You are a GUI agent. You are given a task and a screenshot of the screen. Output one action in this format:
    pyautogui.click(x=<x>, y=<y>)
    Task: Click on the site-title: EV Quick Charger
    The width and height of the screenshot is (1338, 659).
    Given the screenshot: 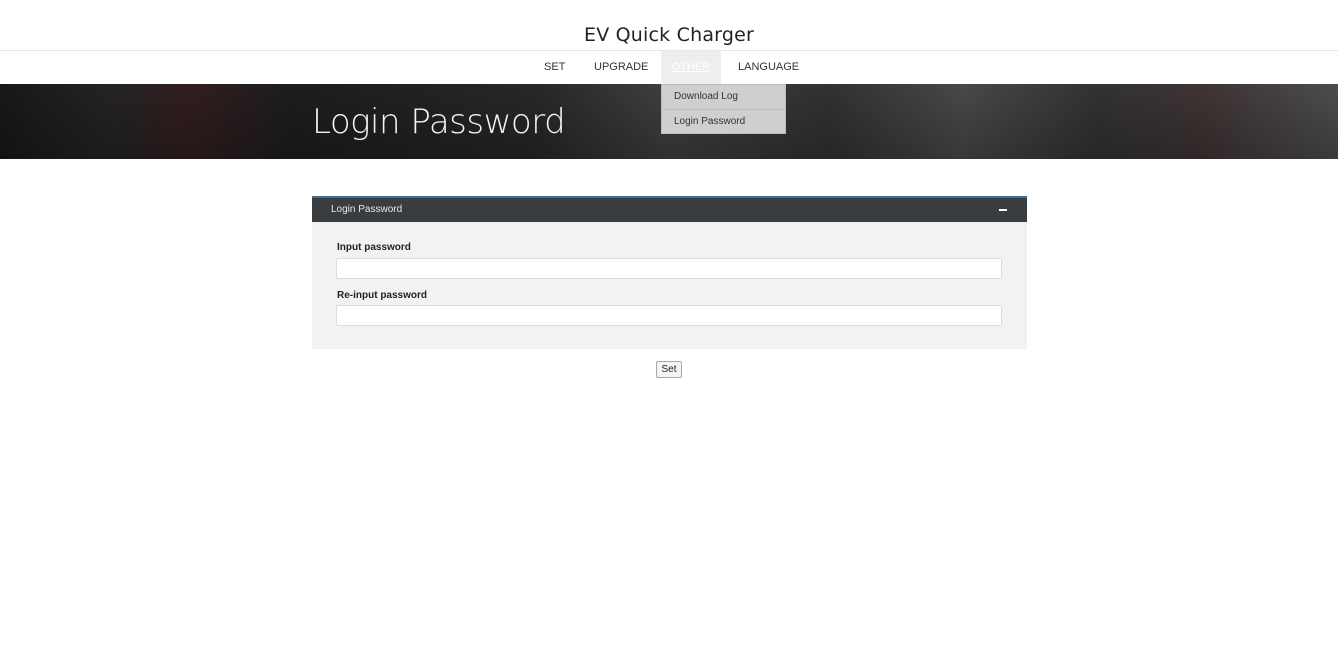 What is the action you would take?
    pyautogui.click(x=669, y=25)
    